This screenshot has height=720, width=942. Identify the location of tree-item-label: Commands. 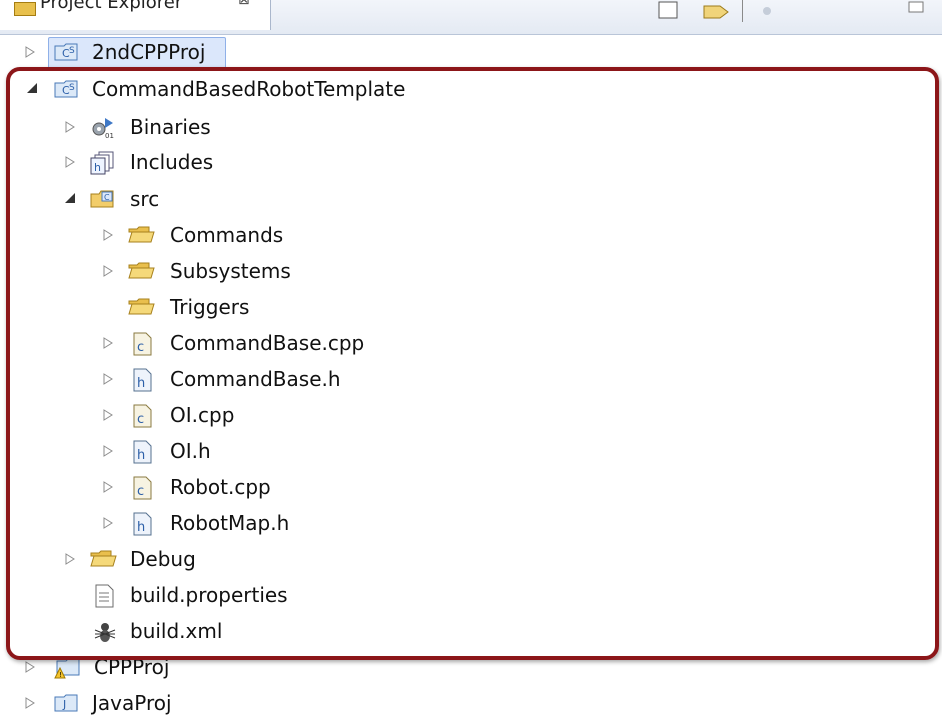
(227, 235).